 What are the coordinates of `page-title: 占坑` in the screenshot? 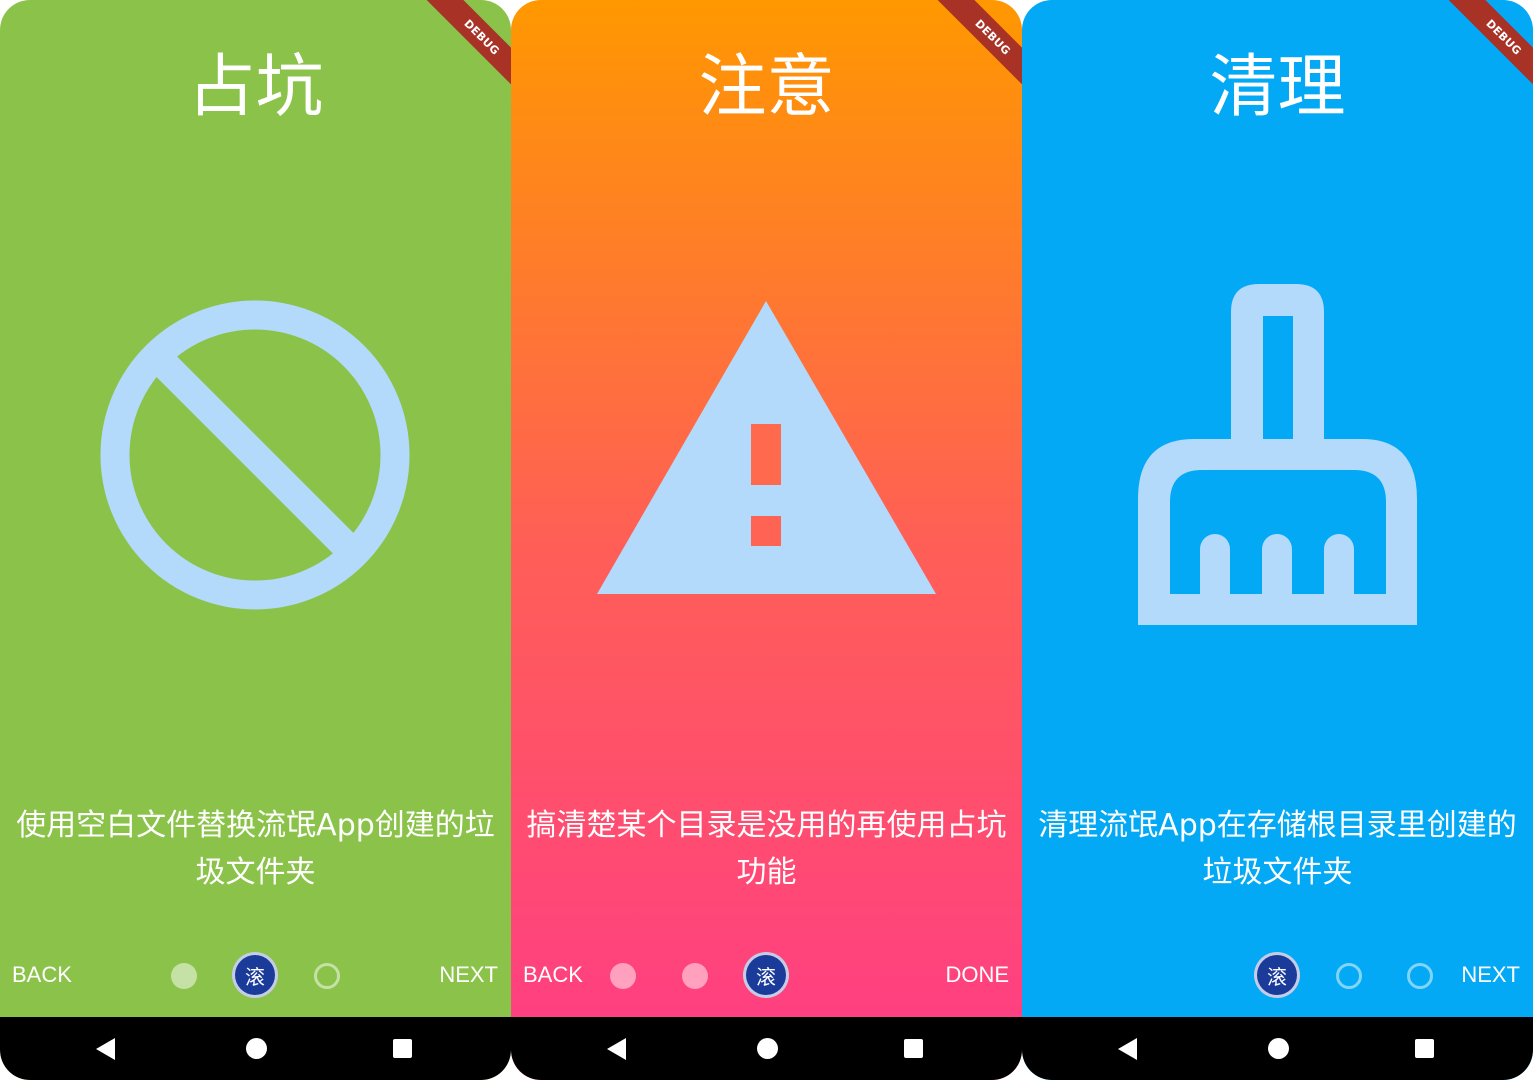 It's located at (255, 87).